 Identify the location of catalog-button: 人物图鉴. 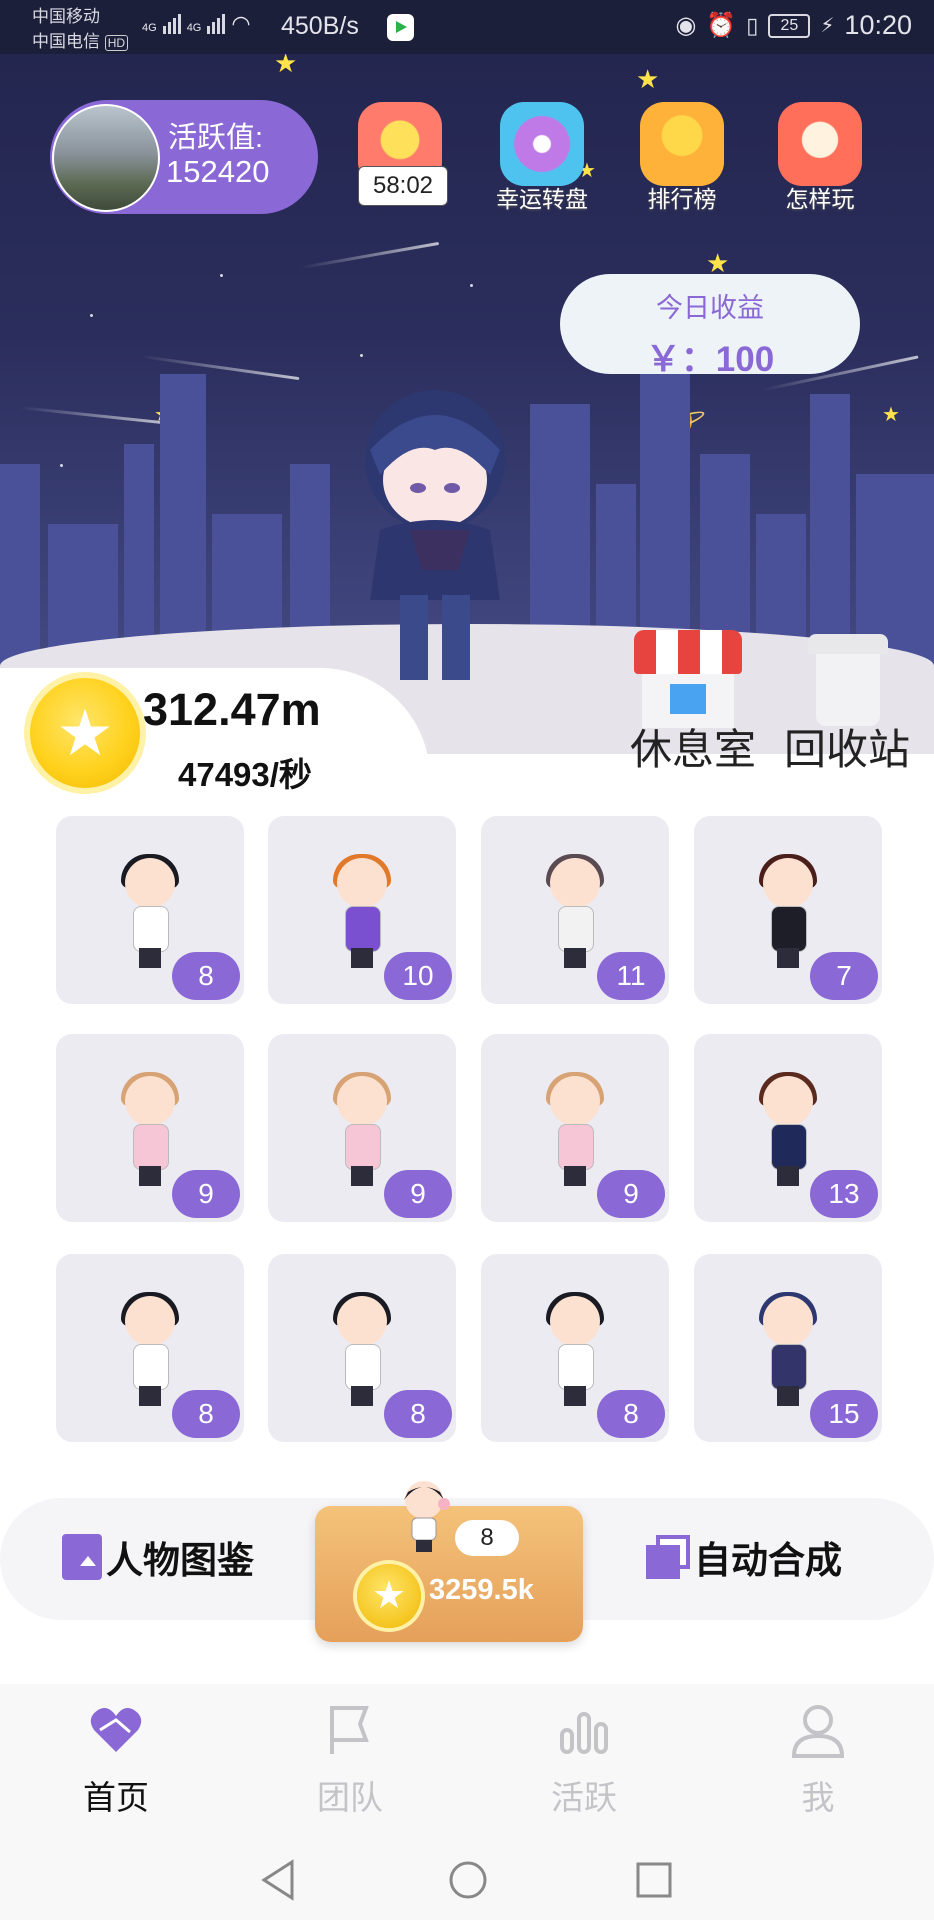
(158, 1557).